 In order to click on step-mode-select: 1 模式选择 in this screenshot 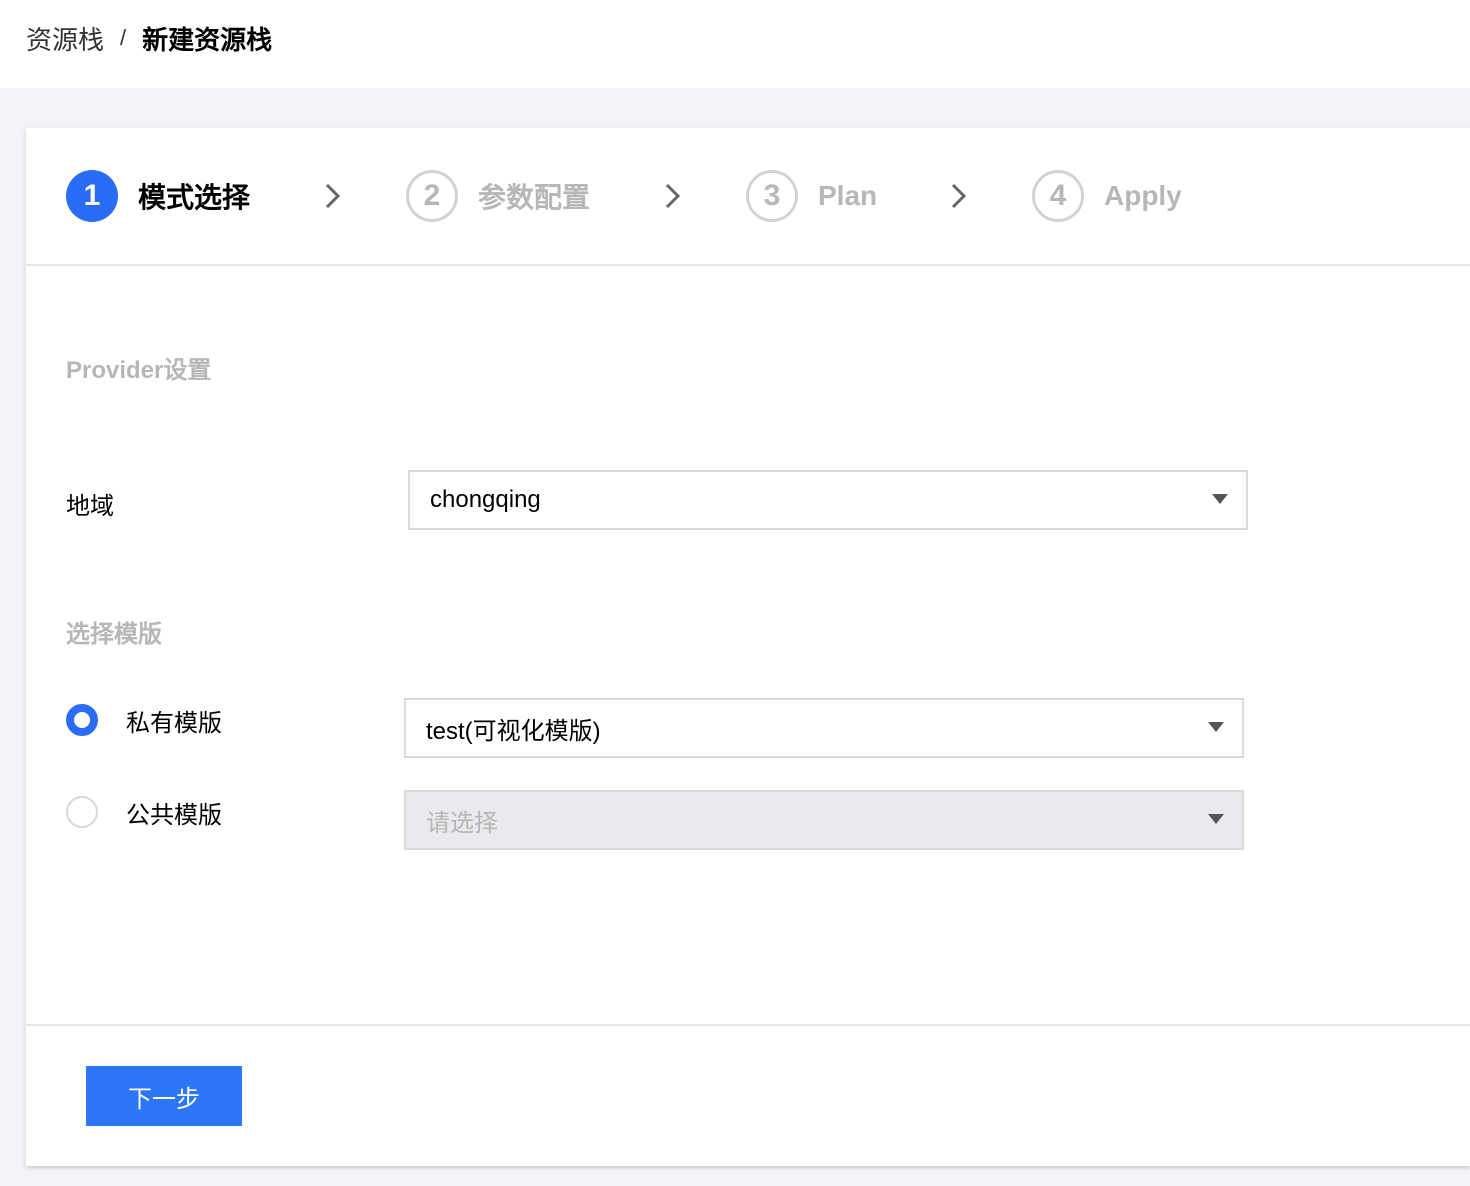, I will do `click(158, 196)`.